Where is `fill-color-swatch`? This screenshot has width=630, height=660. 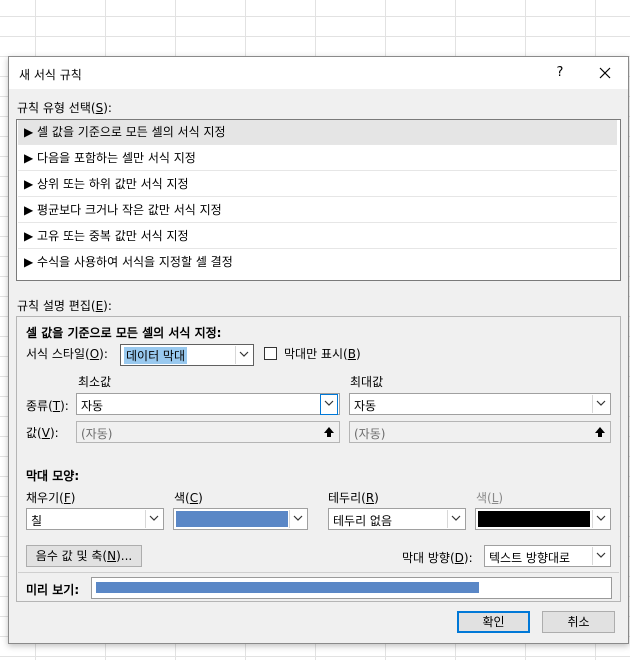
fill-color-swatch is located at coordinates (232, 519).